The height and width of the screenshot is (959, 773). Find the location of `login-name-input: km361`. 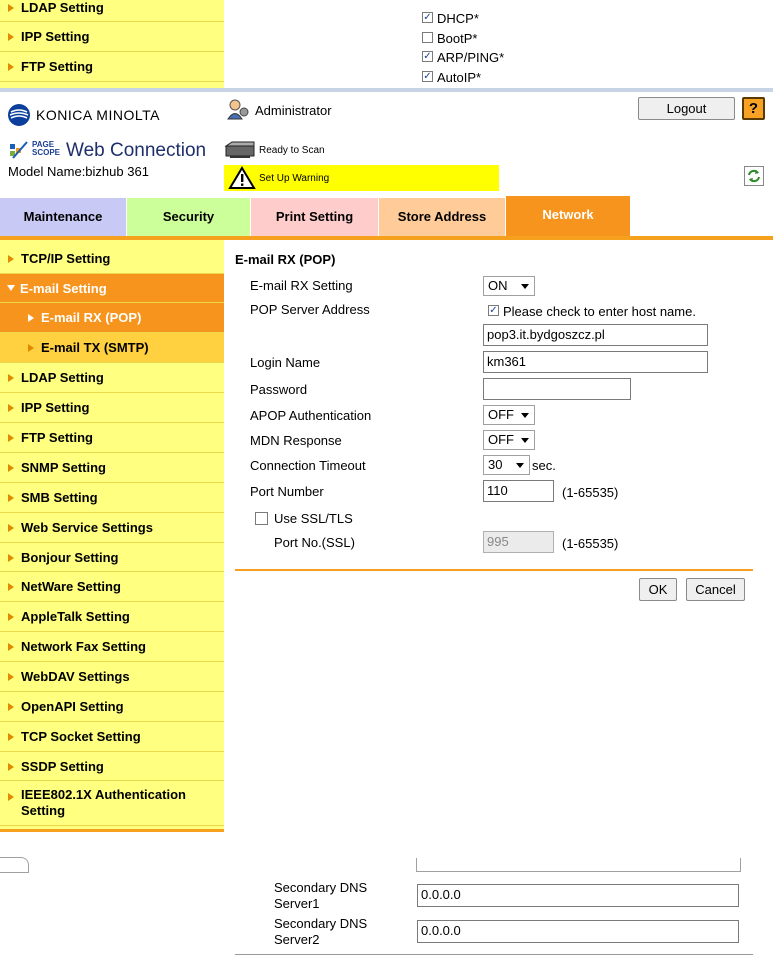

login-name-input: km361 is located at coordinates (595, 362).